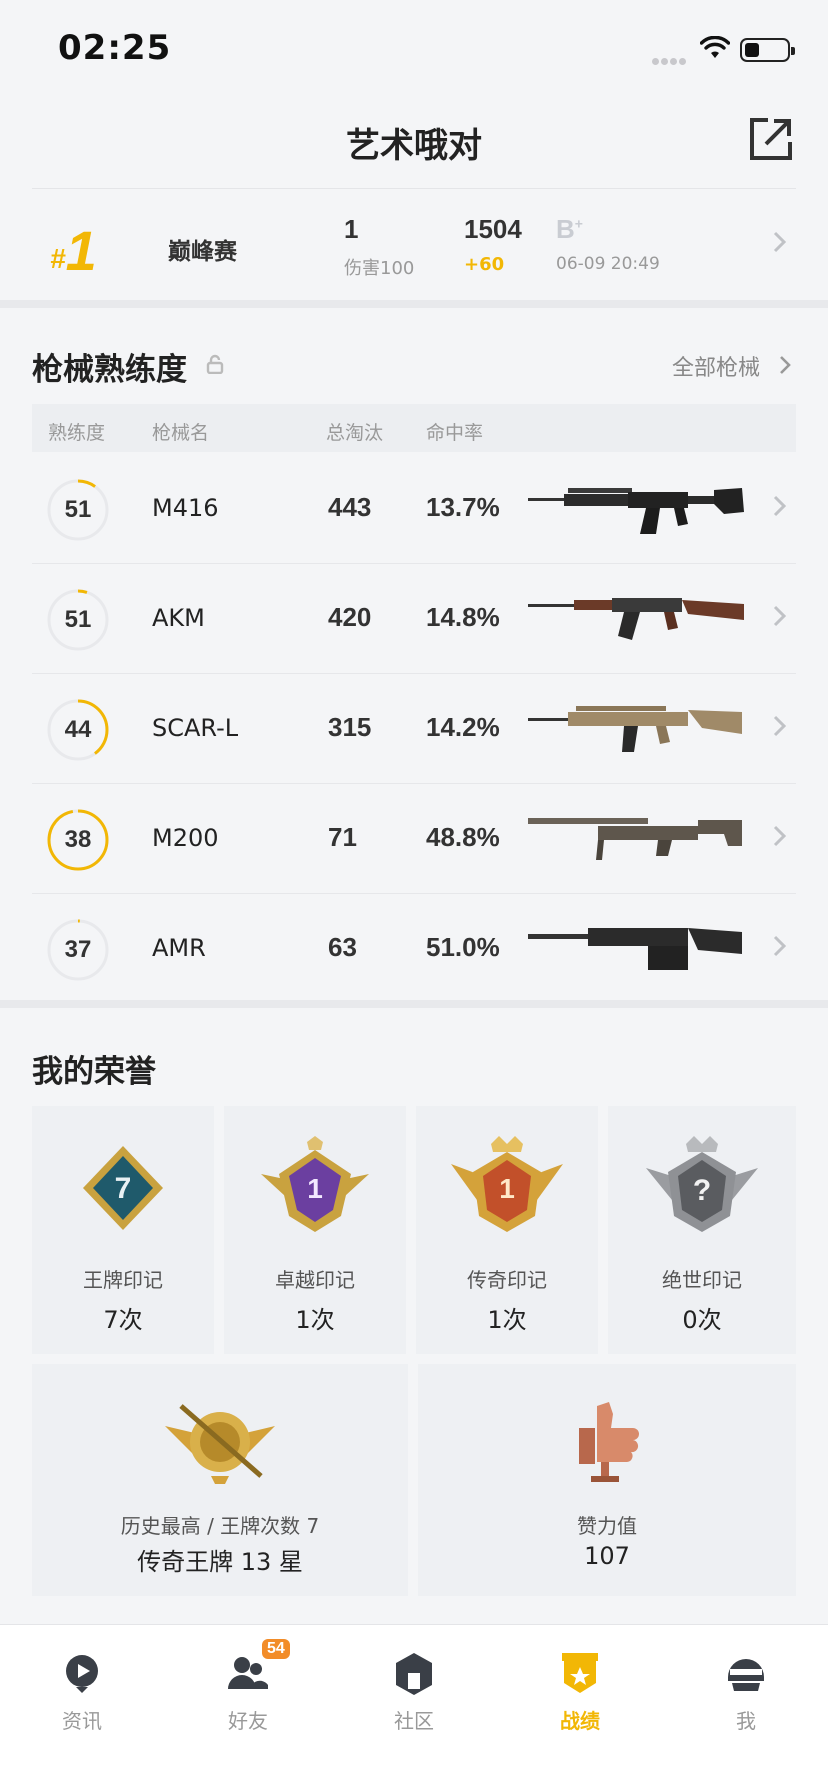 This screenshot has height=1792, width=828. Describe the element at coordinates (771, 139) in the screenshot. I see `share-icon` at that location.